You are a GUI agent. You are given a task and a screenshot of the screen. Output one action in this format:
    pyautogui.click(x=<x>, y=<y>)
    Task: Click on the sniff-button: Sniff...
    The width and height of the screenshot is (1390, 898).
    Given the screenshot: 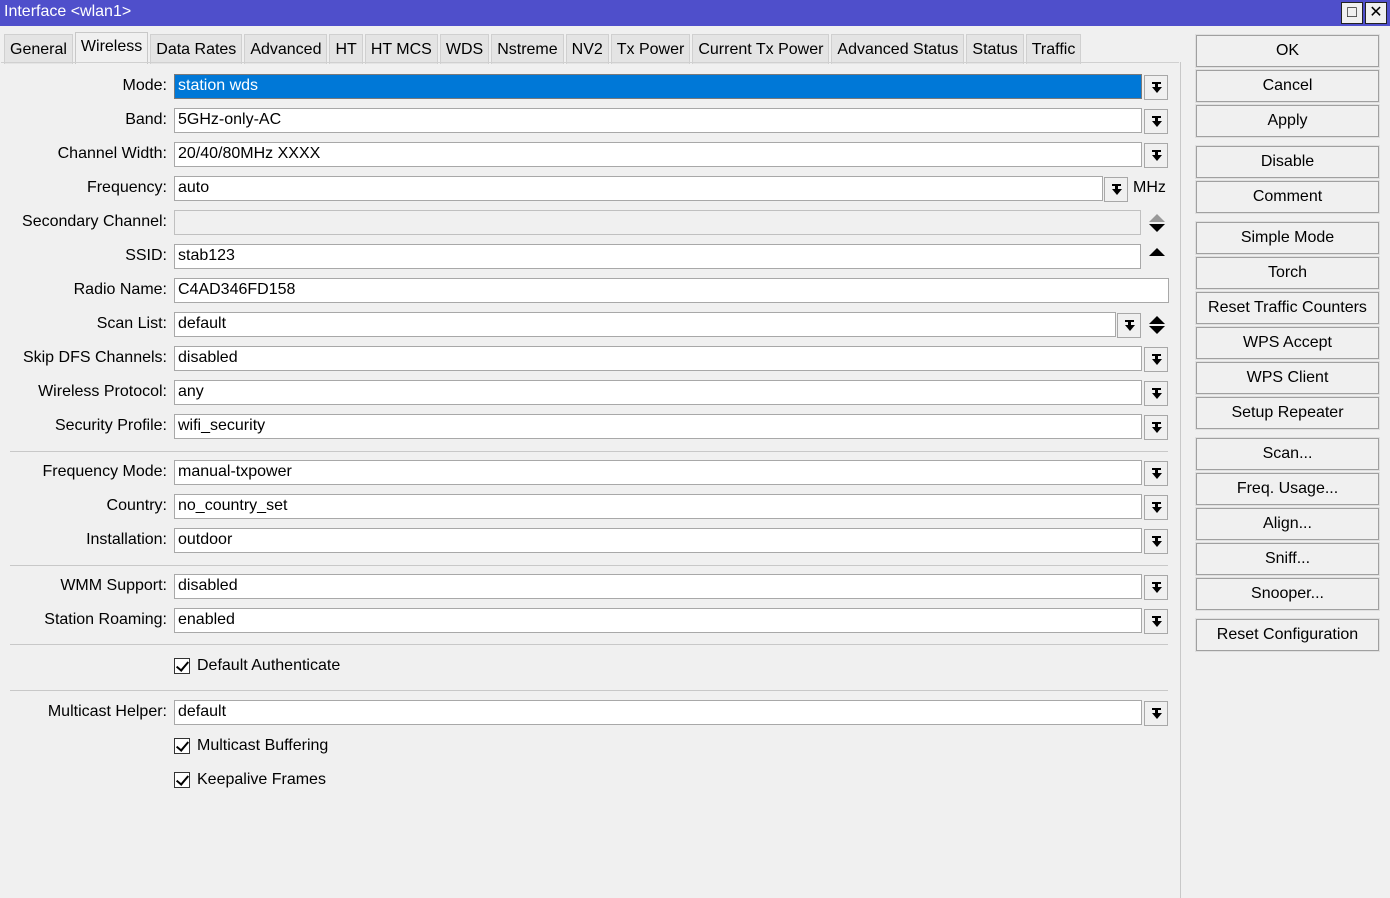 What is the action you would take?
    pyautogui.click(x=1287, y=559)
    